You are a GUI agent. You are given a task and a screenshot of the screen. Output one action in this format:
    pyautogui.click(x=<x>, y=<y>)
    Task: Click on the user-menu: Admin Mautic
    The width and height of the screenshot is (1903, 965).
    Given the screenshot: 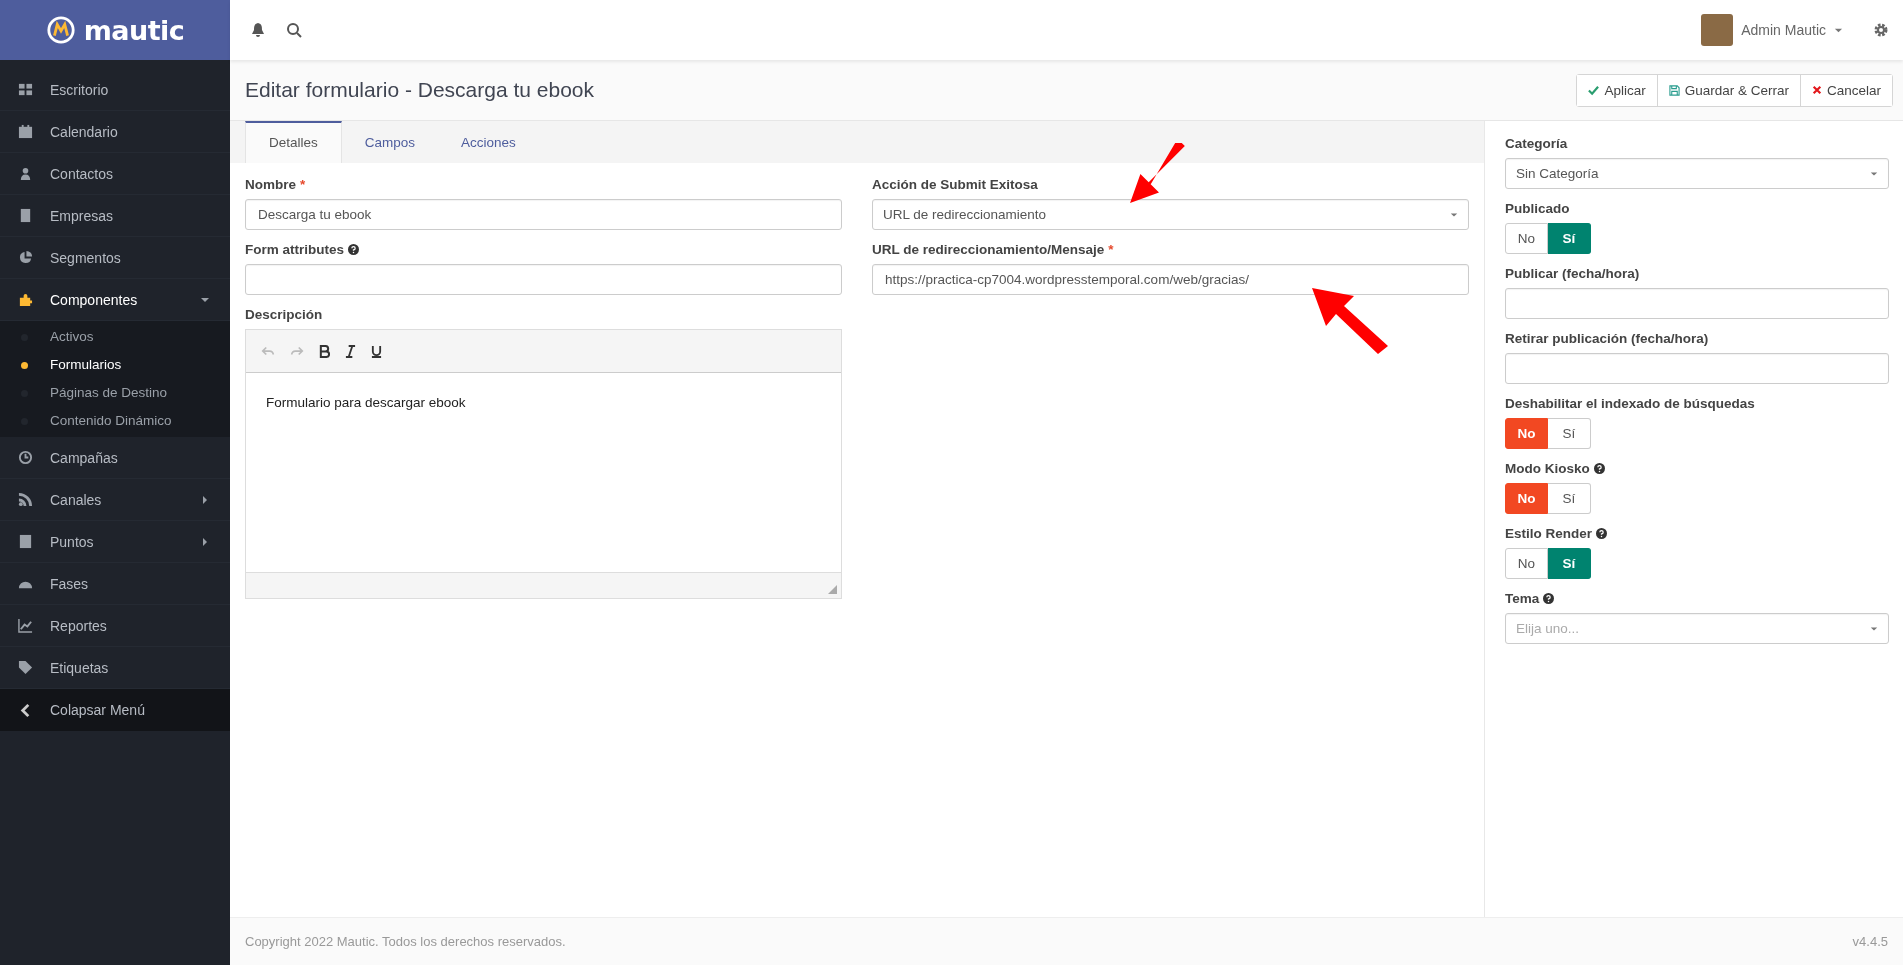 What is the action you would take?
    pyautogui.click(x=1783, y=30)
    